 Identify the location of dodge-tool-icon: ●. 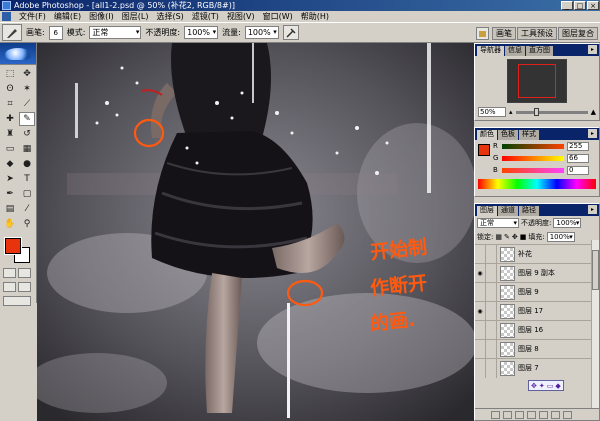
(27, 164).